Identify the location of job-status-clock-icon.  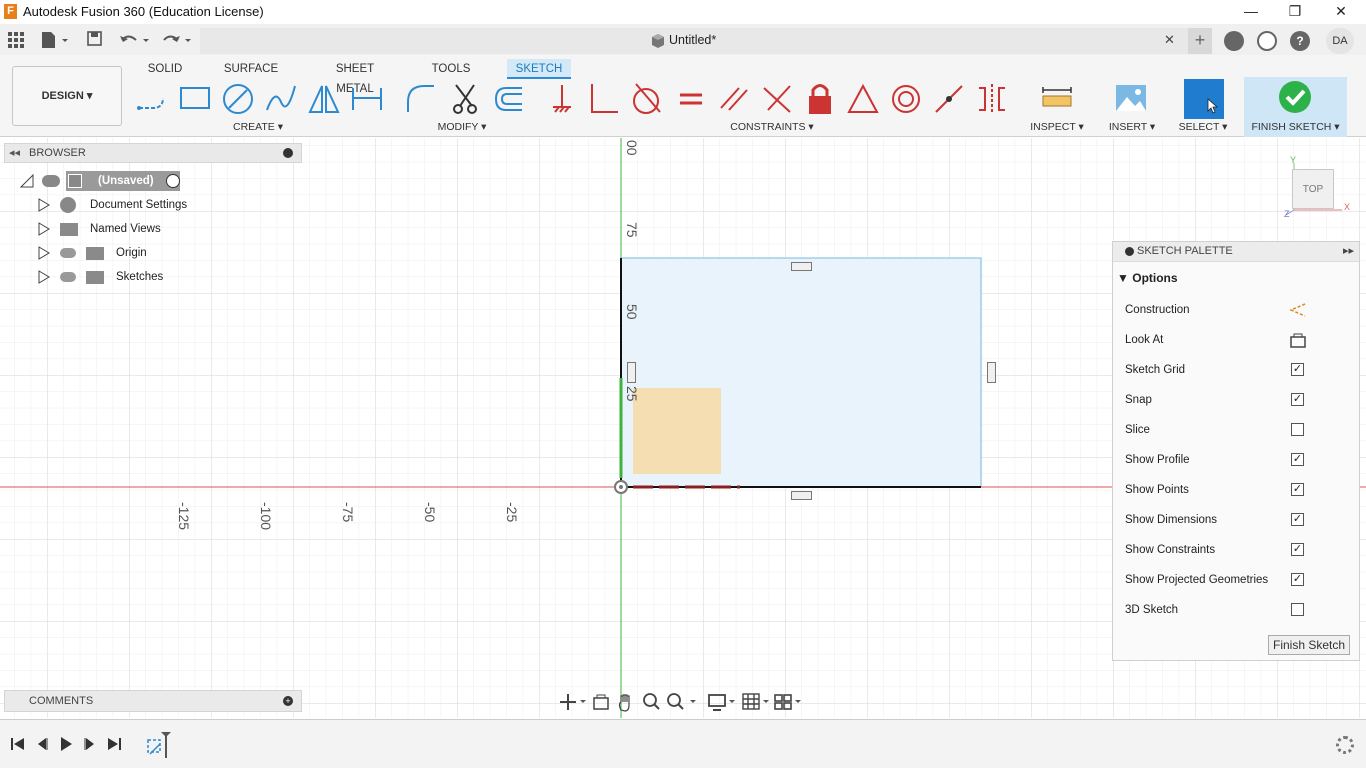
(1267, 41).